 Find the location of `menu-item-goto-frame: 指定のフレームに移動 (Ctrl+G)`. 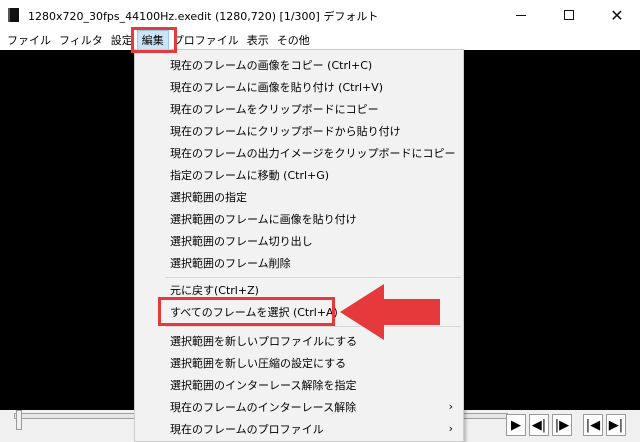

menu-item-goto-frame: 指定のフレームに移動 (Ctrl+G) is located at coordinates (299, 175).